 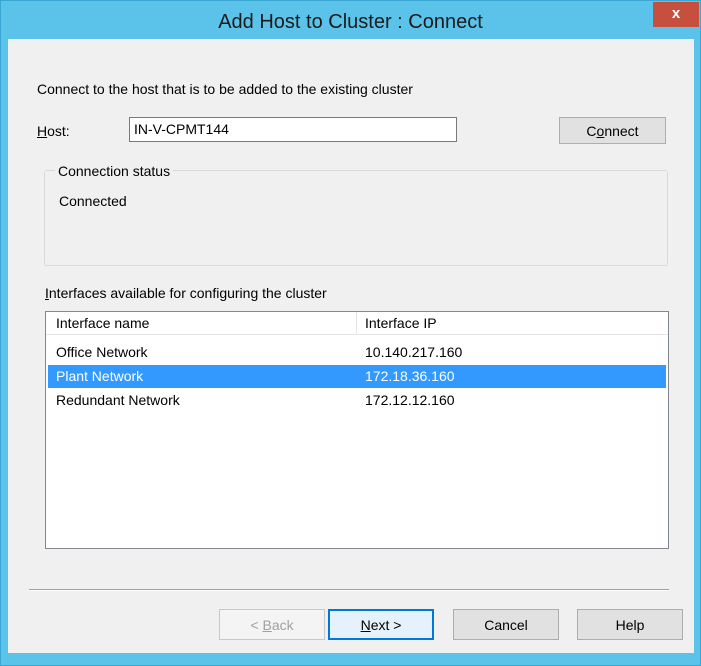 I want to click on list-item-selected: Plant Network 172.18.36.160, so click(x=357, y=376).